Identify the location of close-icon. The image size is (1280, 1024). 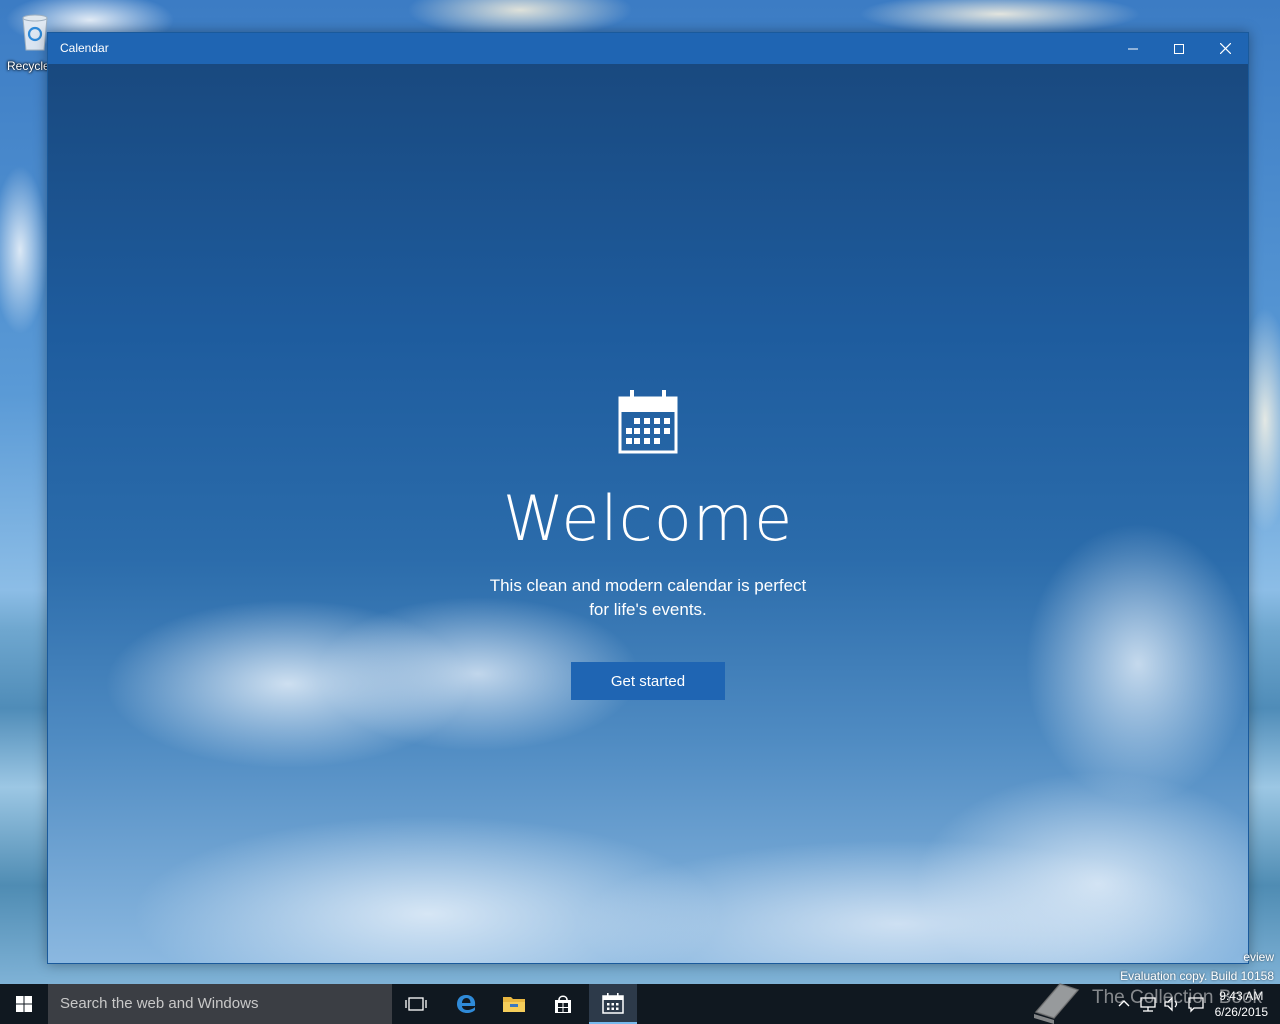
(1225, 48).